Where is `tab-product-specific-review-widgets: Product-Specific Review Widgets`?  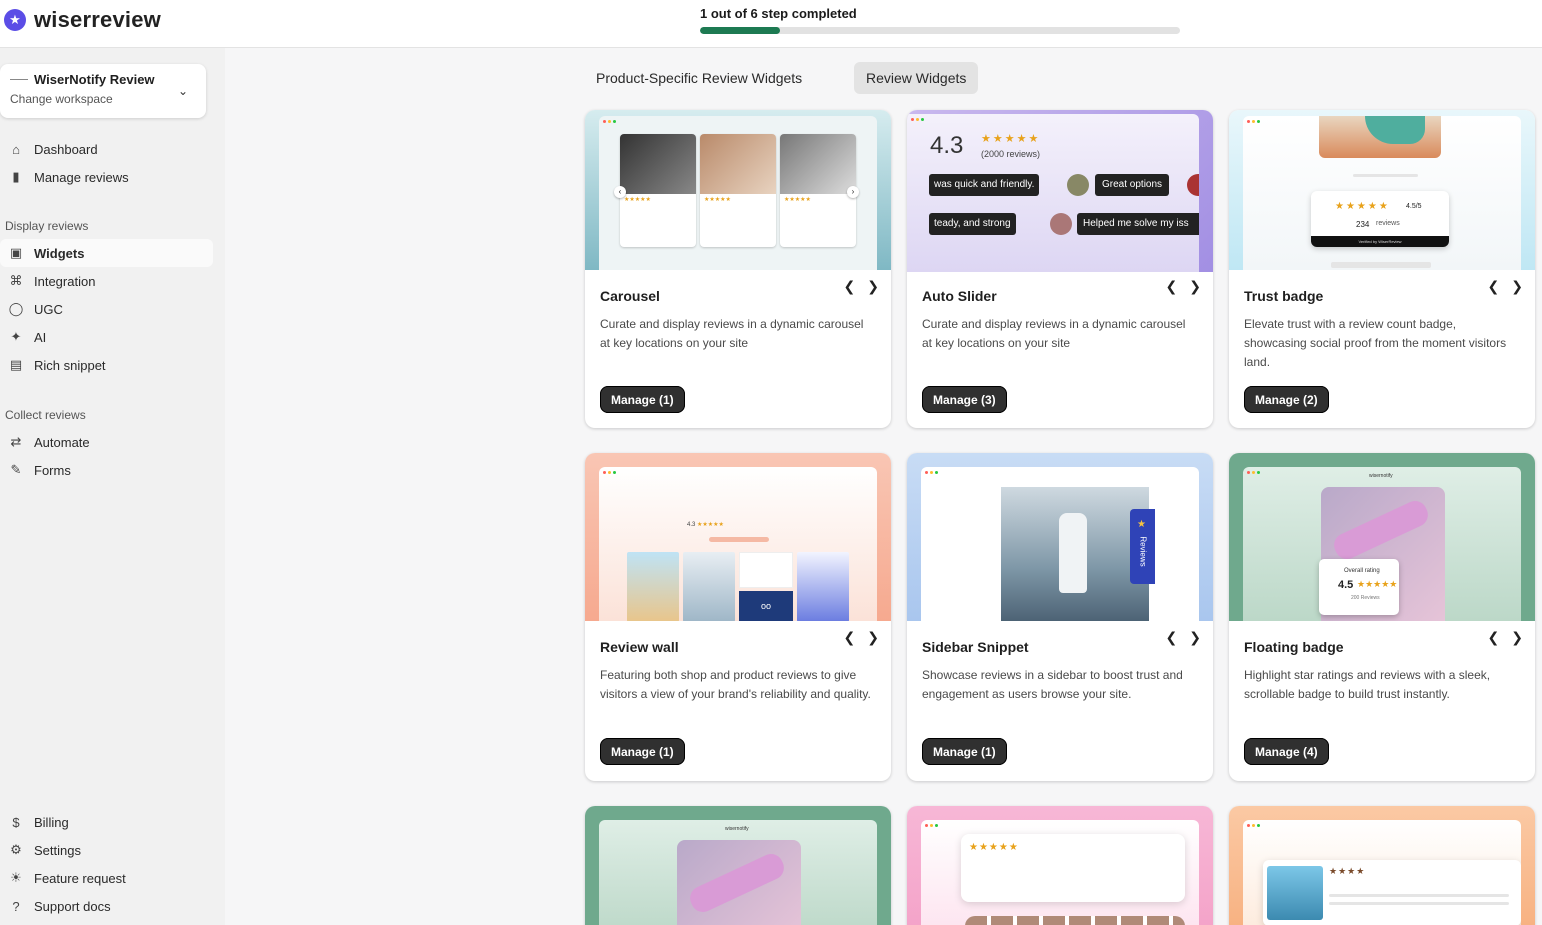 tab-product-specific-review-widgets: Product-Specific Review Widgets is located at coordinates (699, 78).